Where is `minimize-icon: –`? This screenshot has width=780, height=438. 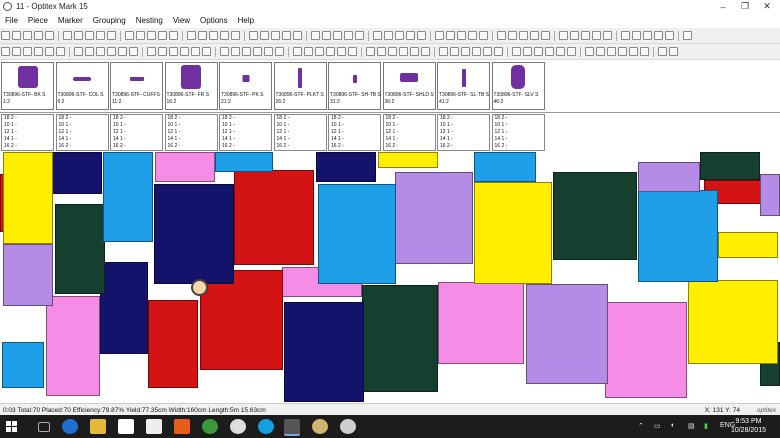 minimize-icon: – is located at coordinates (723, 6).